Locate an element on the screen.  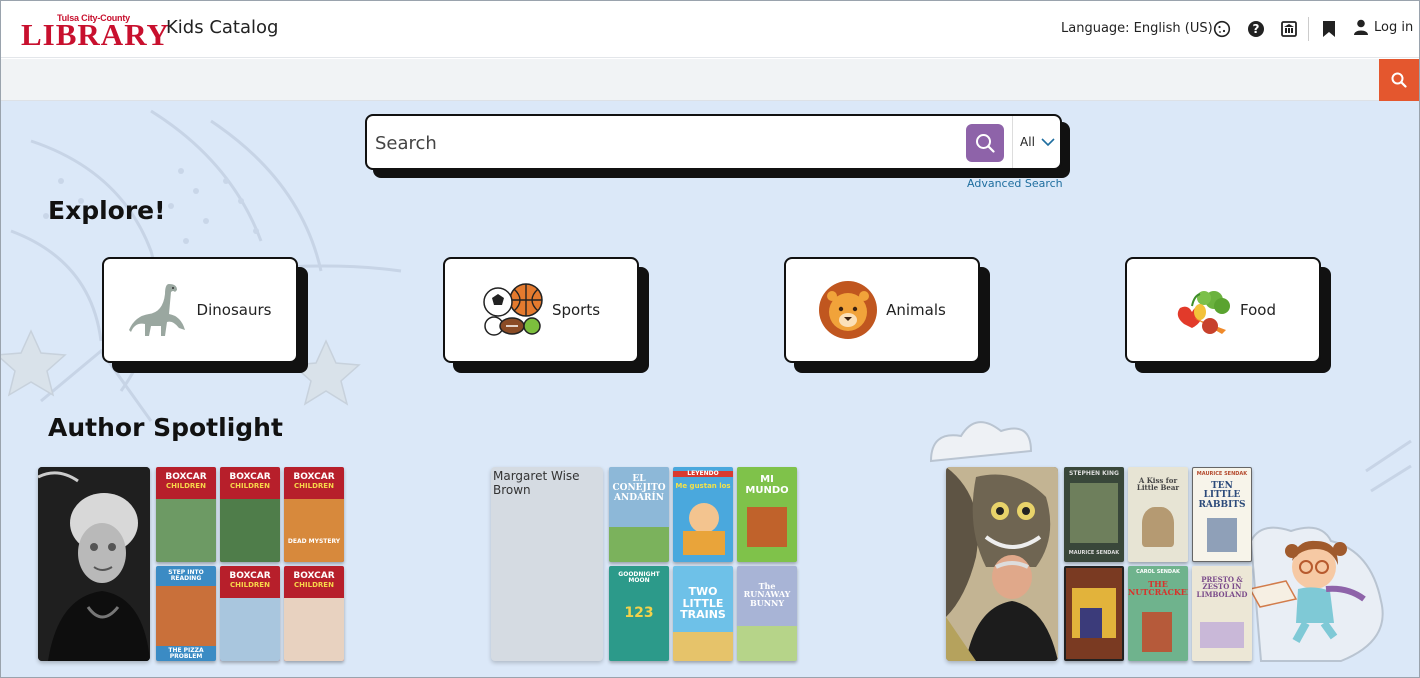
book-cover: LEYENDO Me gustan los is located at coordinates (703, 514).